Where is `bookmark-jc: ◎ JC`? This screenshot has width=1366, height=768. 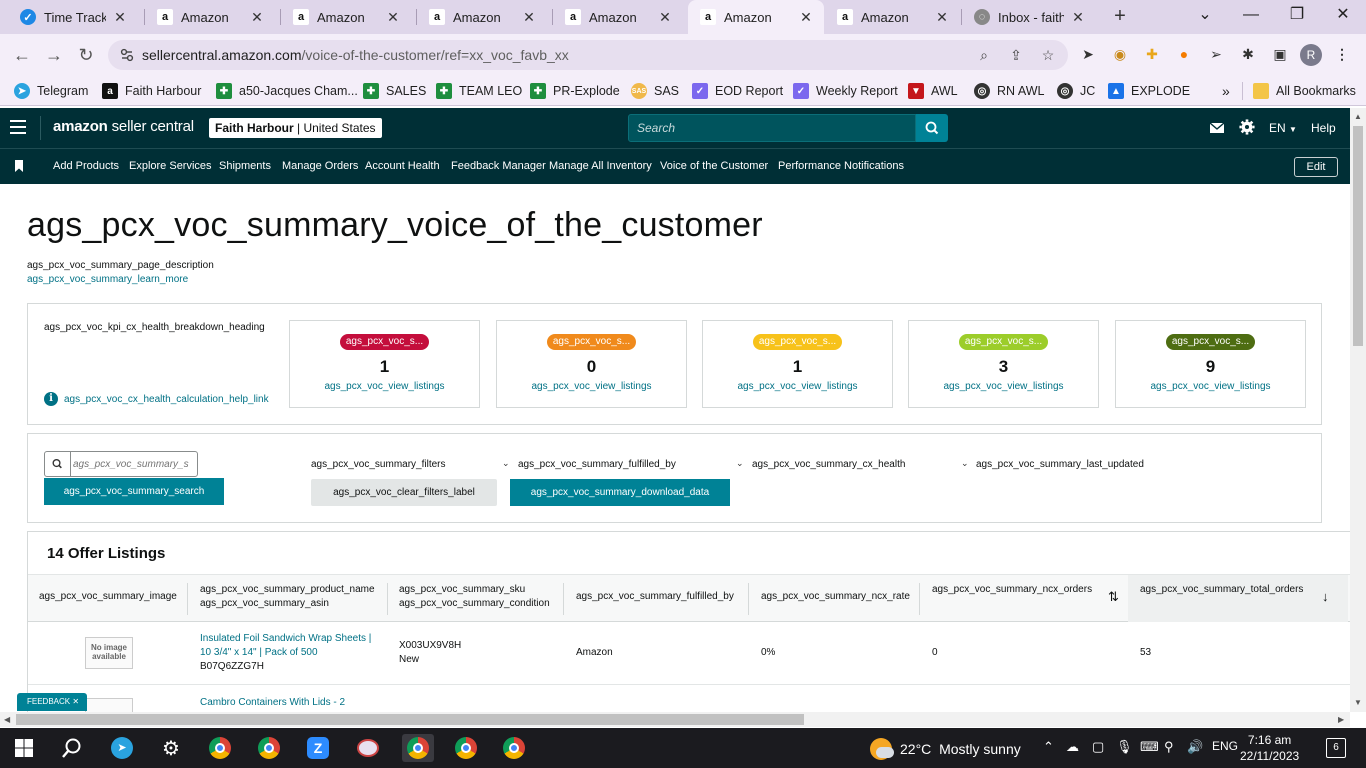
bookmark-jc: ◎ JC is located at coordinates (1076, 91).